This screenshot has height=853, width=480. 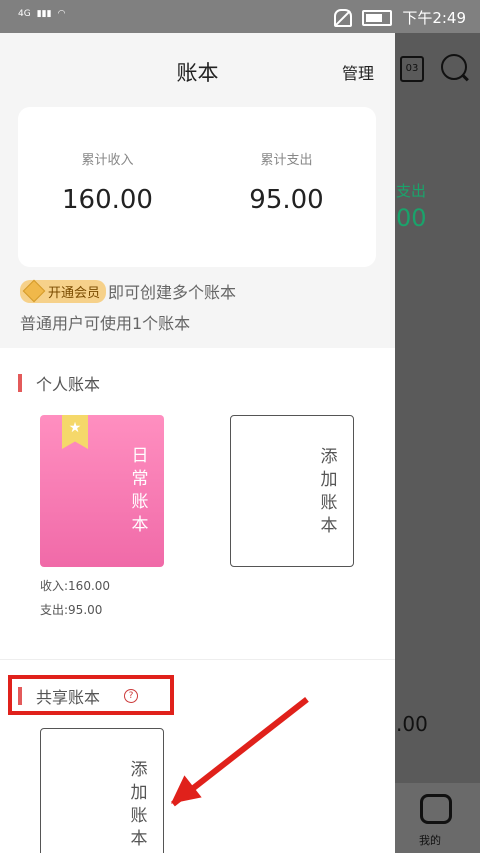 What do you see at coordinates (61, 14) in the screenshot?
I see `wifi-icon: ◠` at bounding box center [61, 14].